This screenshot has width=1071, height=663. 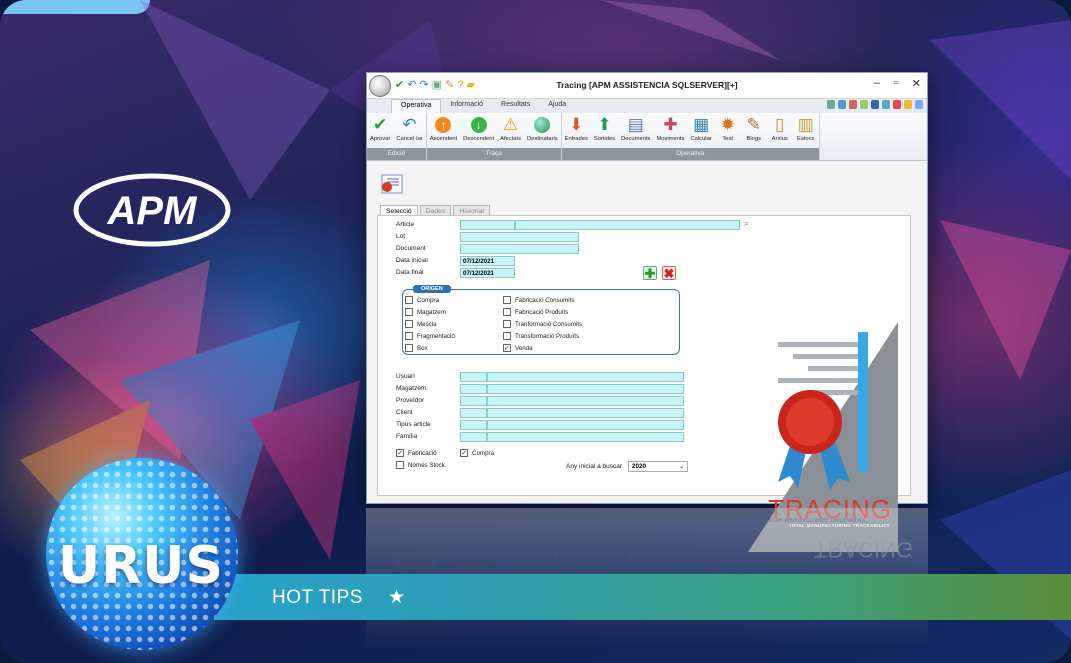 I want to click on origen-tranformacio-consumits-checkbox: Tranformació Consumits, so click(x=542, y=324).